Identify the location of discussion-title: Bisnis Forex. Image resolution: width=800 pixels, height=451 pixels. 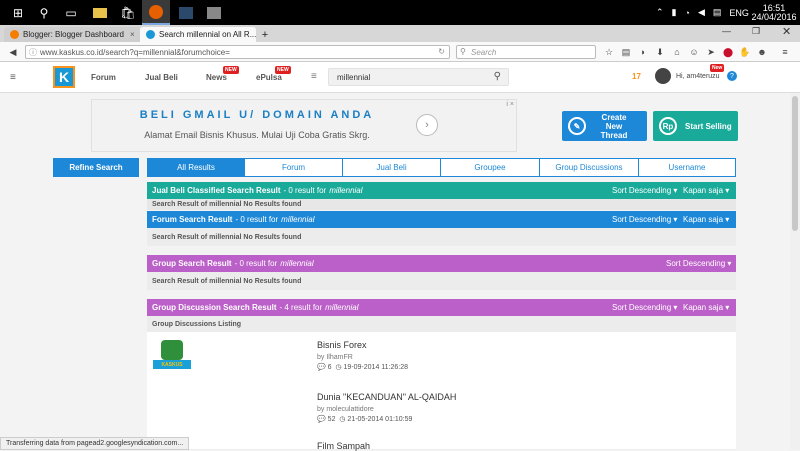
(342, 345).